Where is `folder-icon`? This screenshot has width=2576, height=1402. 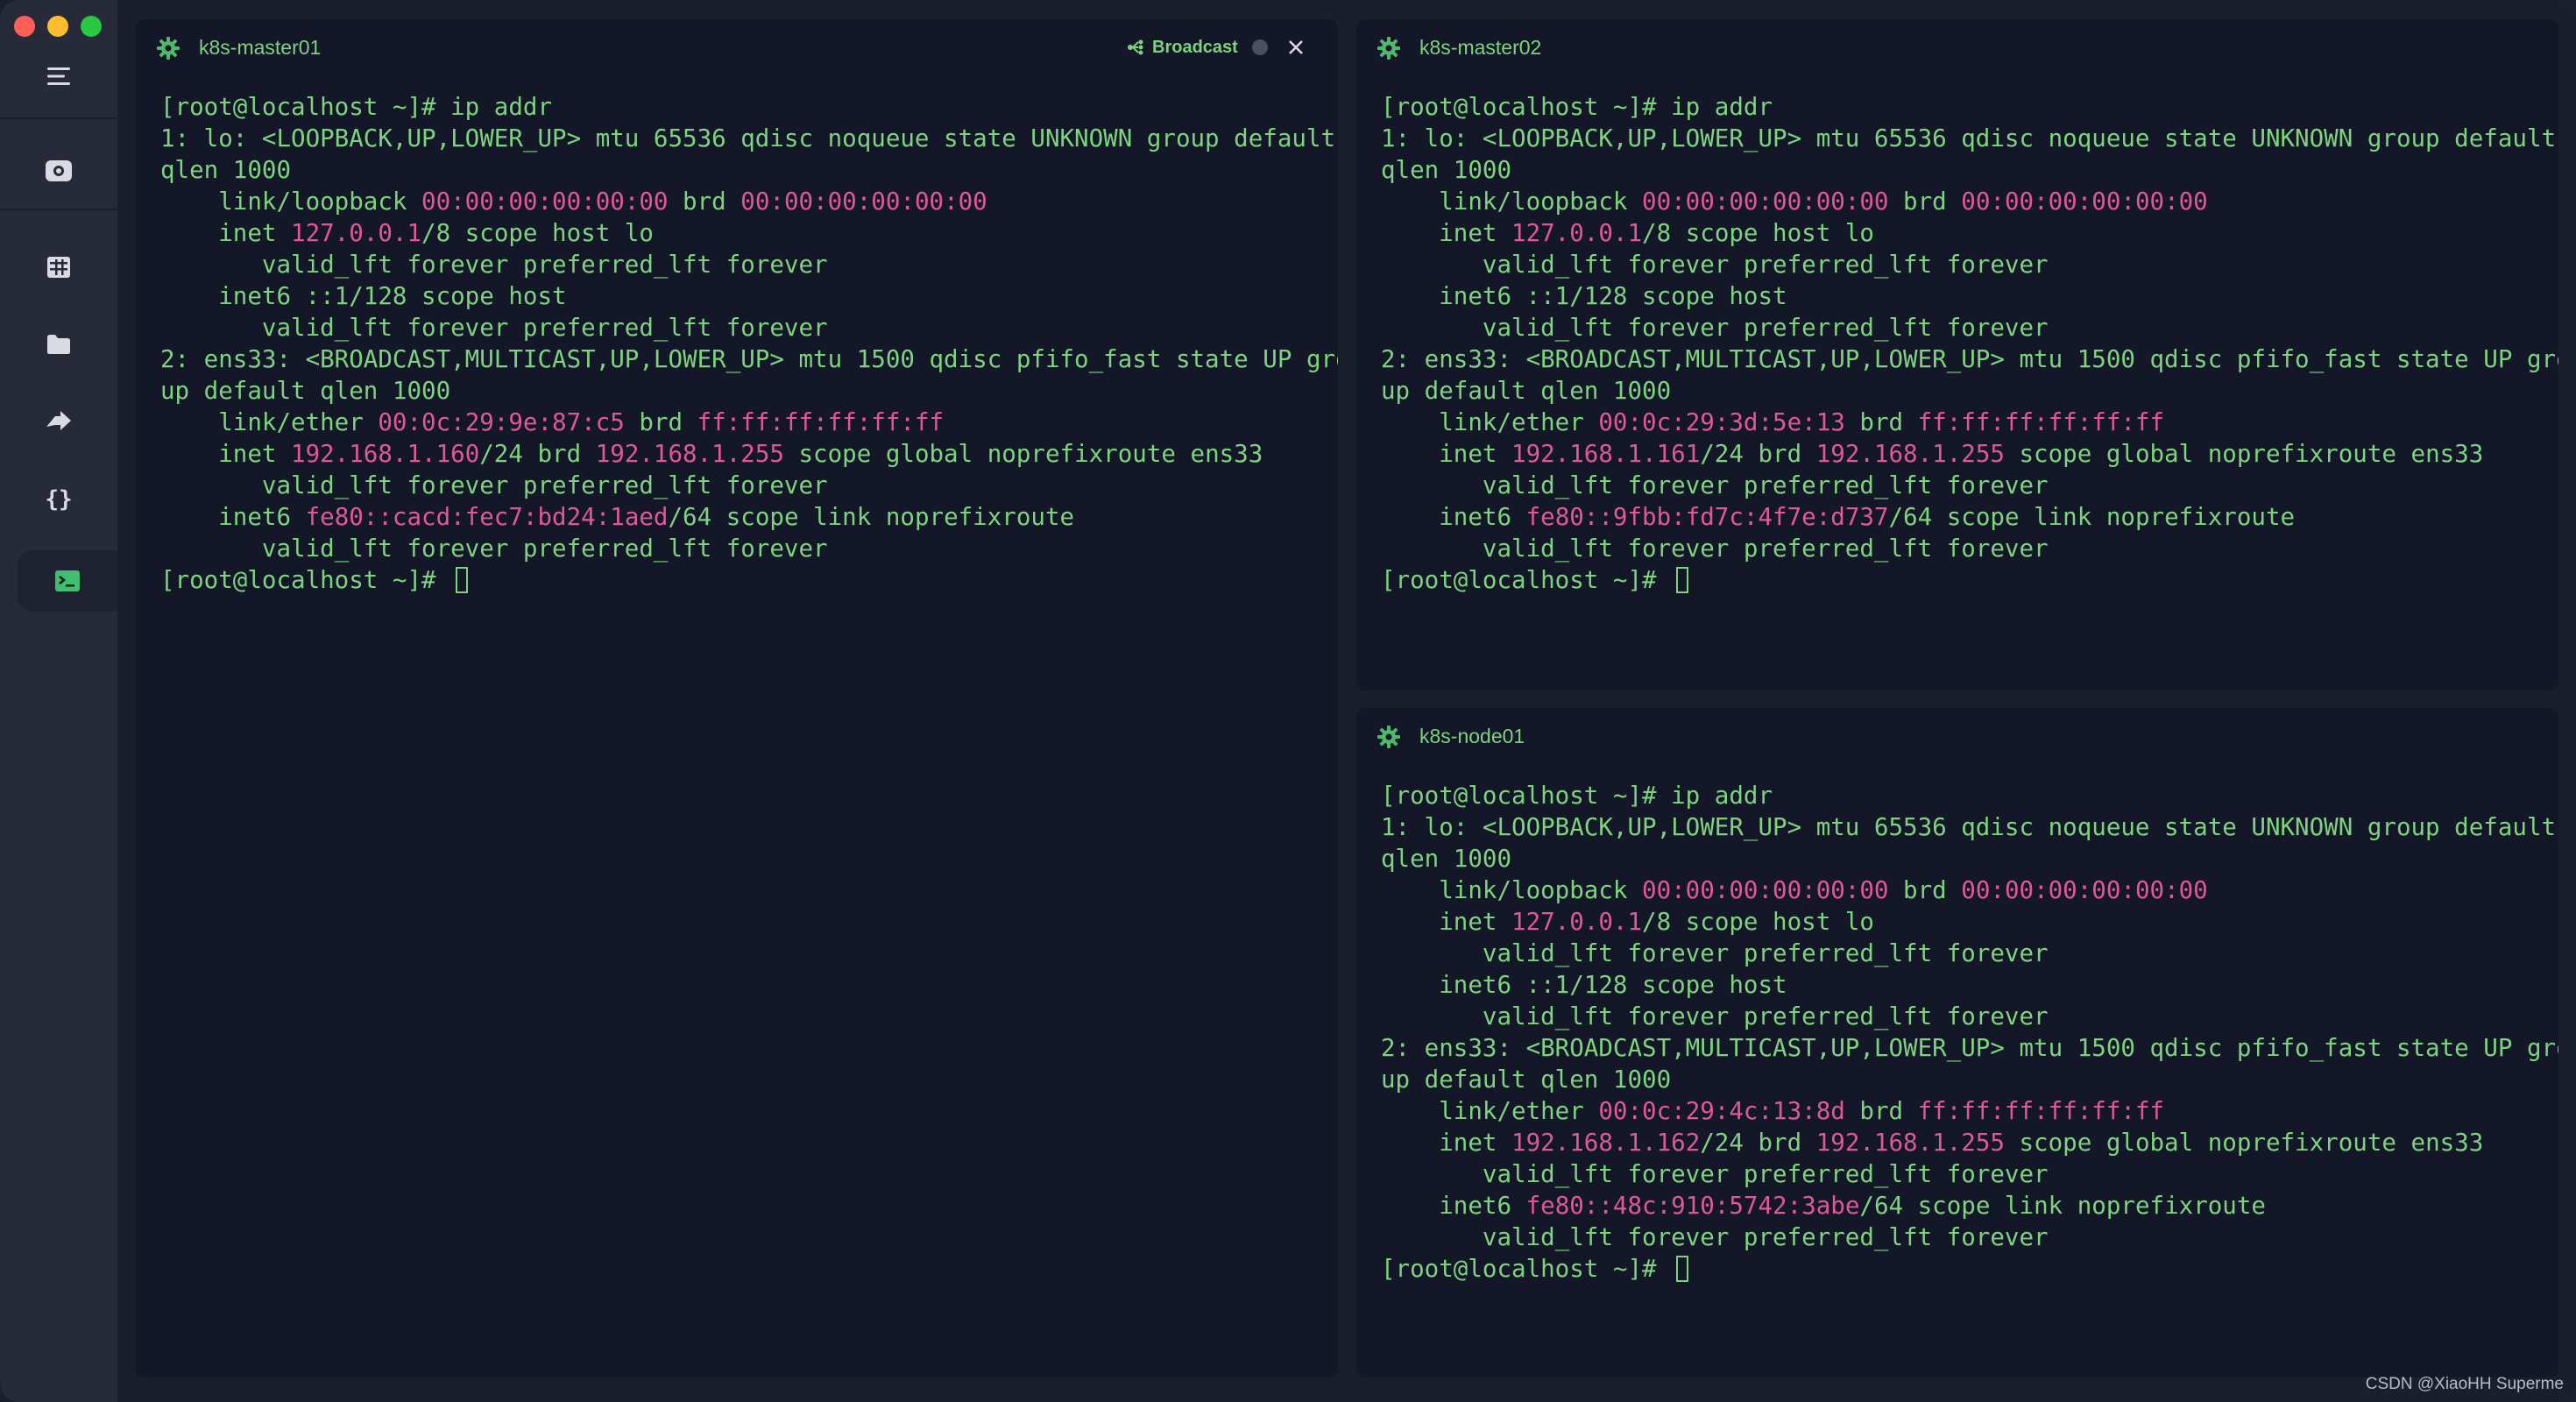
folder-icon is located at coordinates (58, 344).